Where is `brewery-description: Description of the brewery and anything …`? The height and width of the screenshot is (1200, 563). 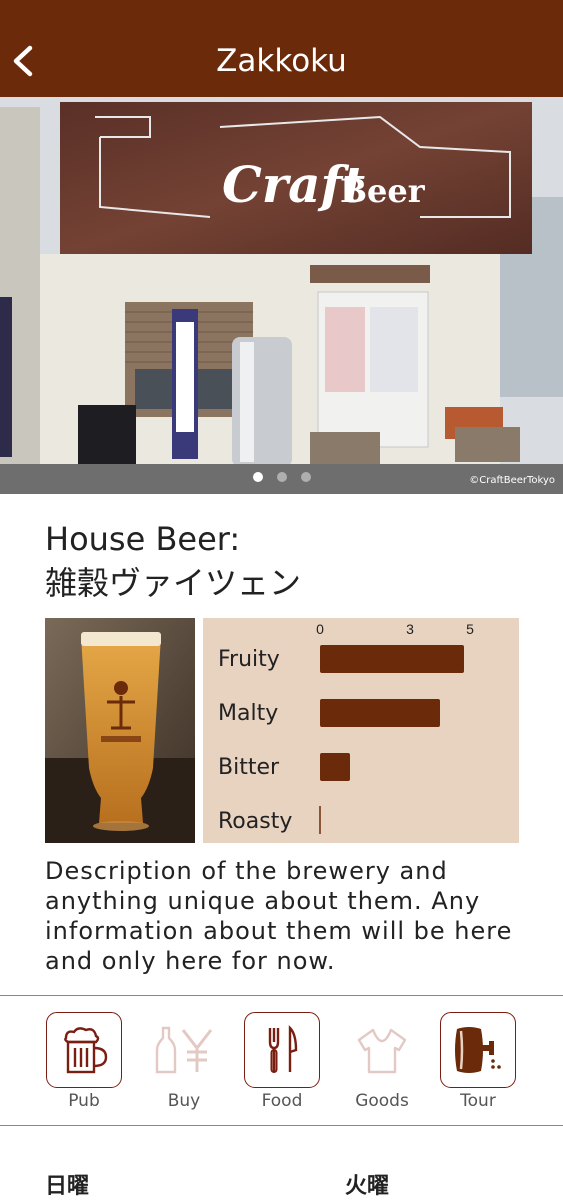
brewery-description: Description of the brewery and anything … is located at coordinates (279, 916).